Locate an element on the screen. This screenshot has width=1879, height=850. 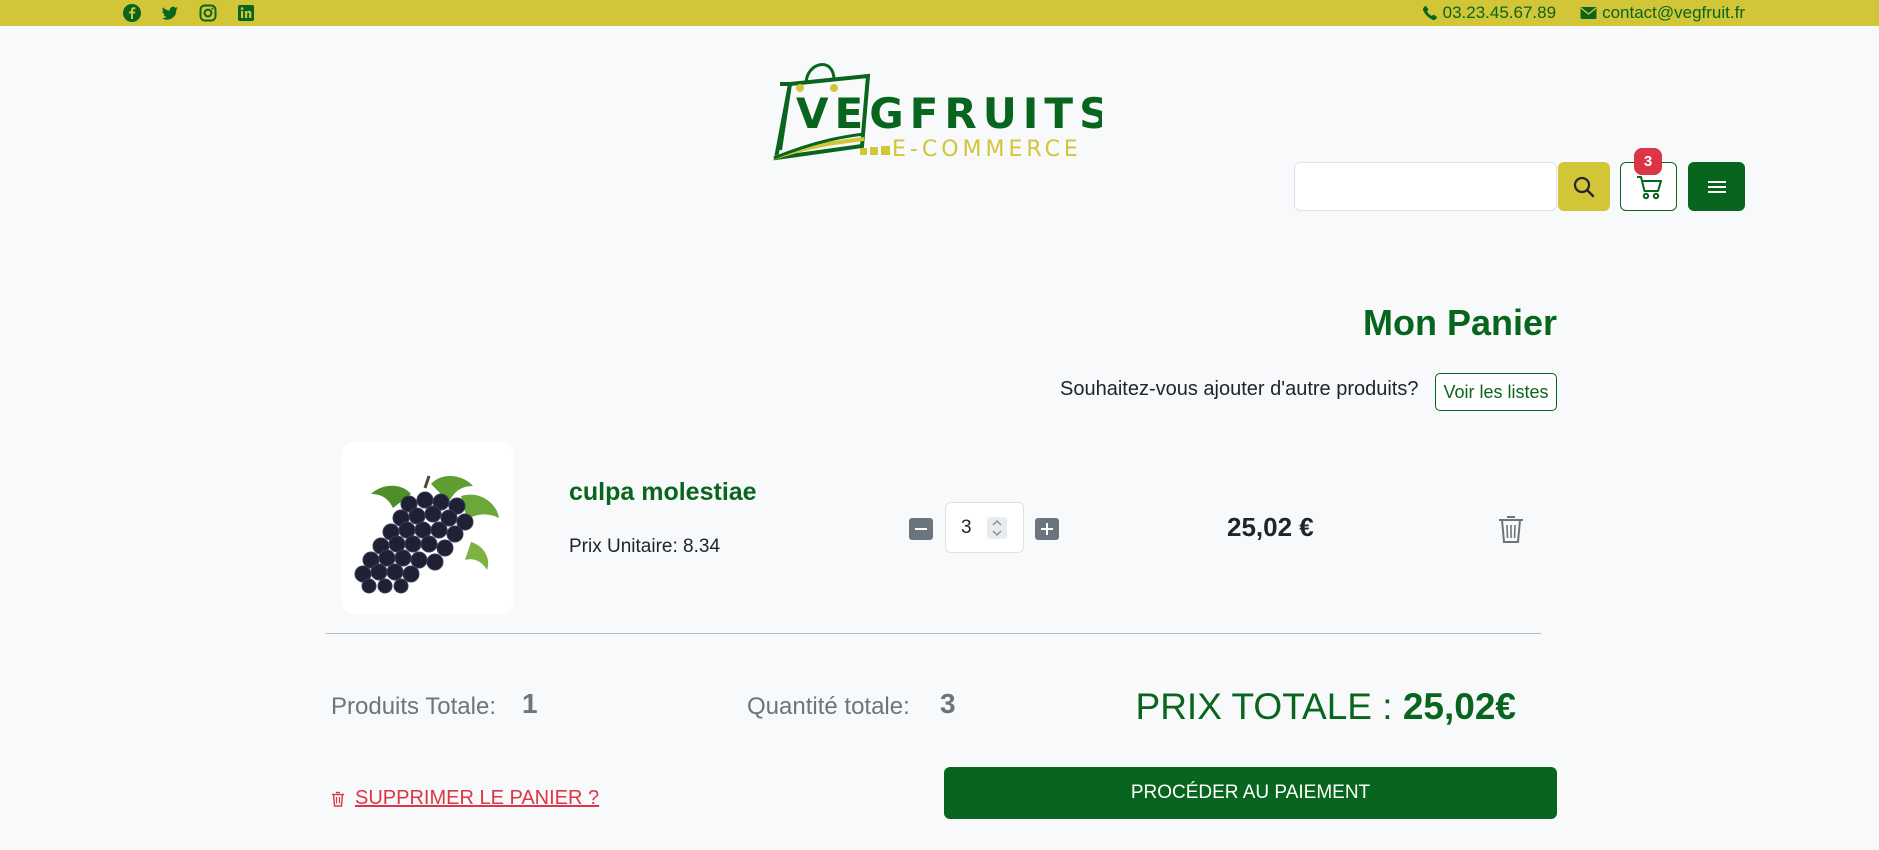
top-bar: 03.23.45.67.89 contact@vegfruit.fr is located at coordinates (939, 13).